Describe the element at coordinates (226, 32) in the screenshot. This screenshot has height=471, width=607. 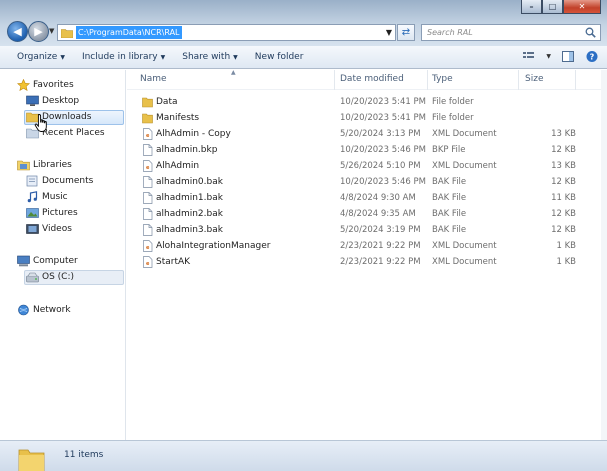
I see `address-bar: C:\ProgramData\NCR\RAL ▼` at that location.